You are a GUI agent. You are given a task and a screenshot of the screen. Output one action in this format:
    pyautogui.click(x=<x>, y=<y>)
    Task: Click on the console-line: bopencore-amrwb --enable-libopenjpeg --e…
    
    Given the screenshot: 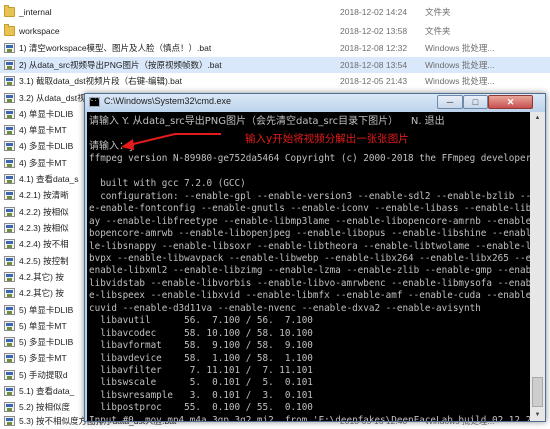 What is the action you would take?
    pyautogui.click(x=309, y=234)
    